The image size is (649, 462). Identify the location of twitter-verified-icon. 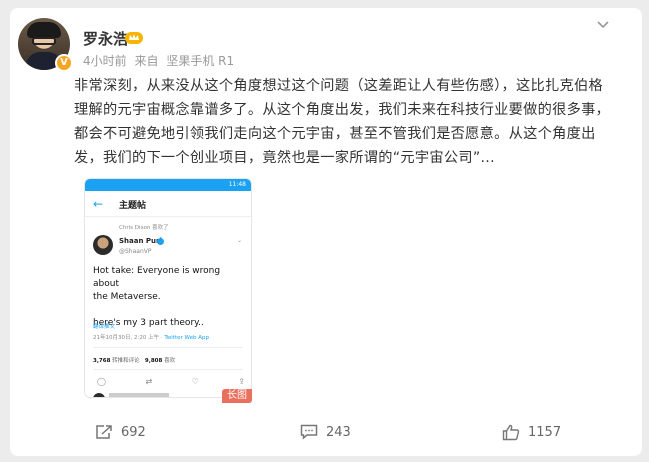
(160, 241).